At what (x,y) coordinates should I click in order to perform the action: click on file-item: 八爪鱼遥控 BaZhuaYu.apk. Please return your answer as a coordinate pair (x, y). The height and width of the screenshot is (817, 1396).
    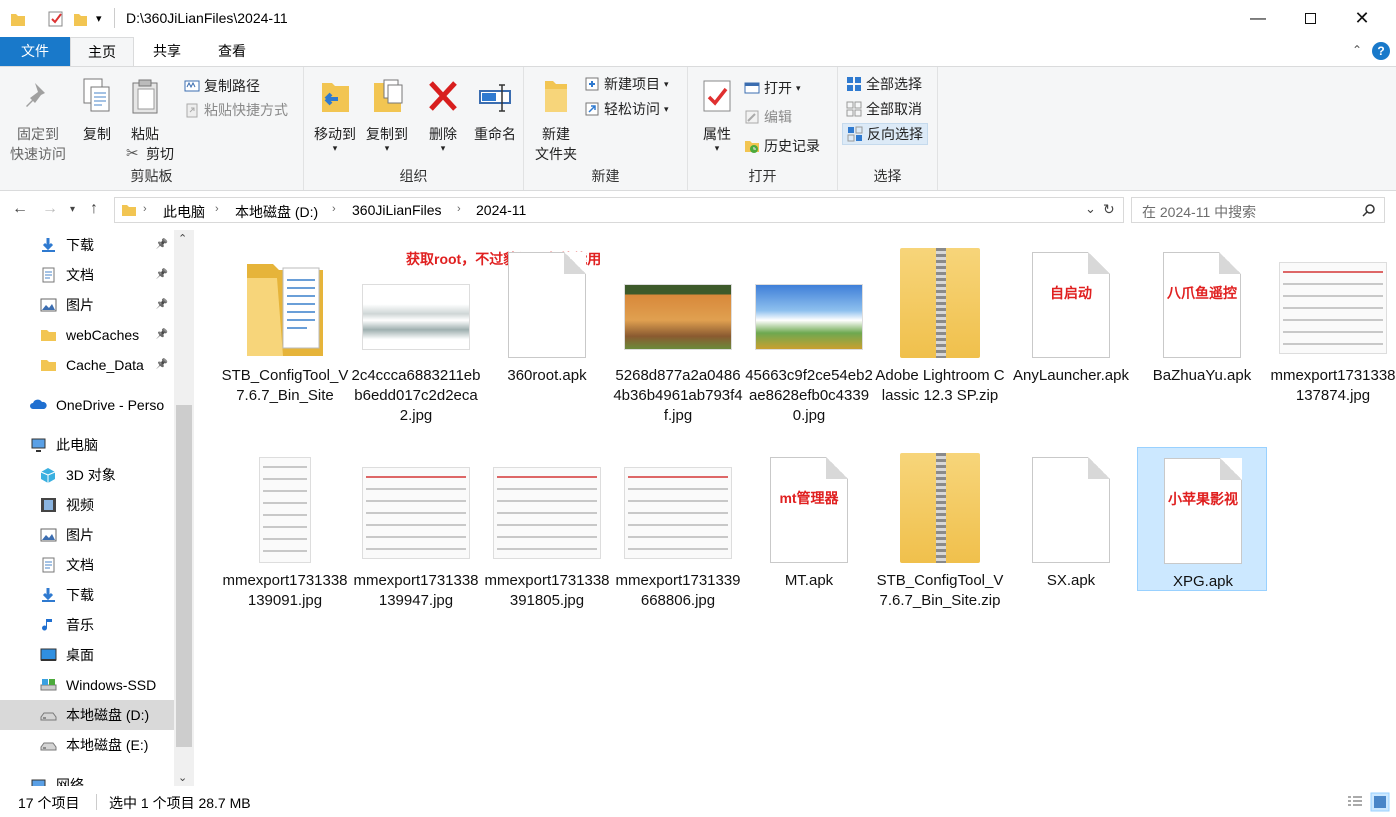
    Looking at the image, I should click on (1202, 342).